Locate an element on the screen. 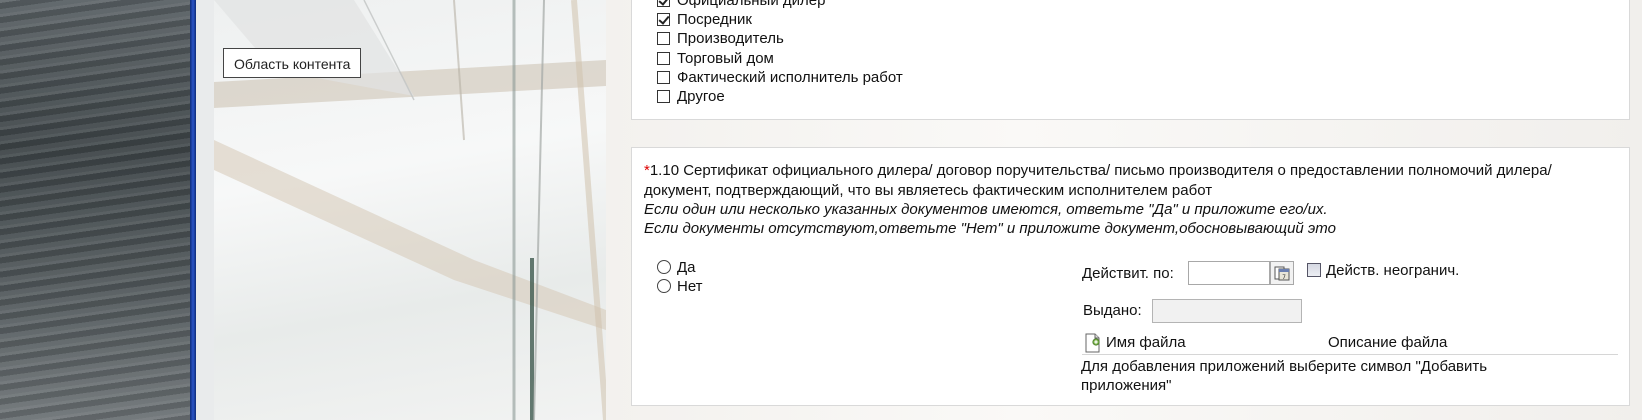 The width and height of the screenshot is (1642, 420). official-dealer-checkbox is located at coordinates (663, 3).